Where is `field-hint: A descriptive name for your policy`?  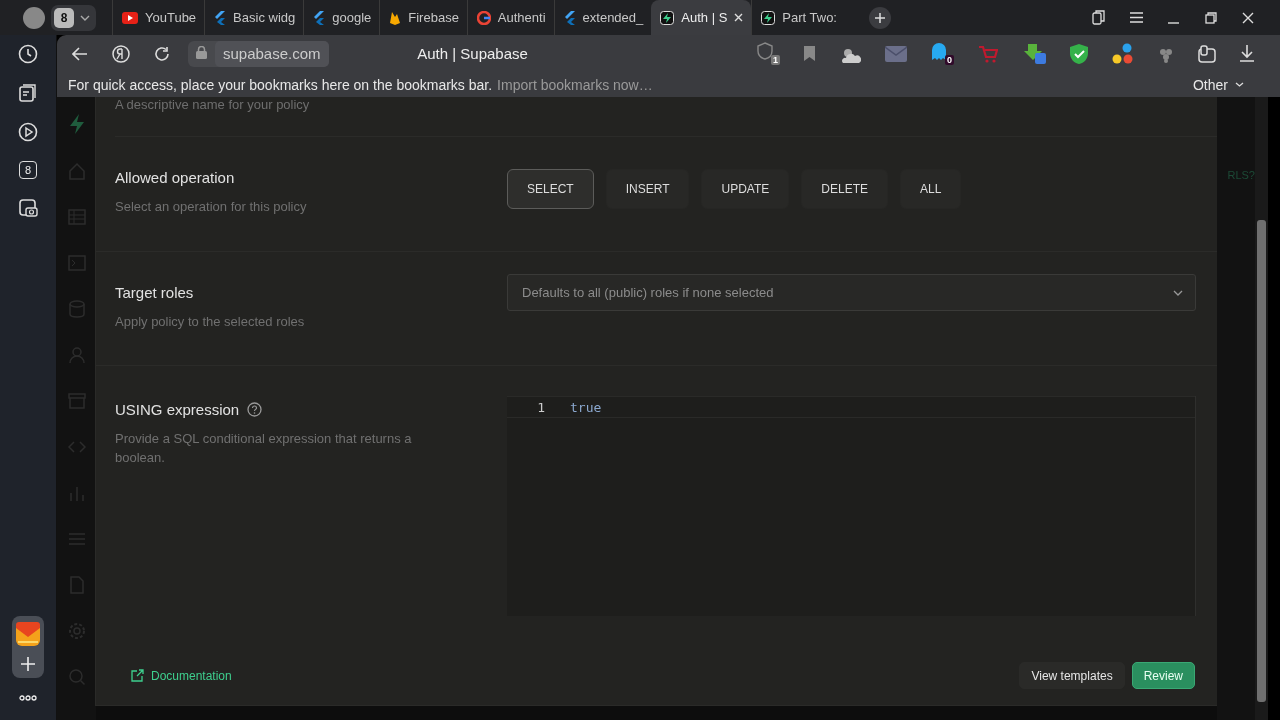
field-hint: A descriptive name for your policy is located at coordinates (666, 117).